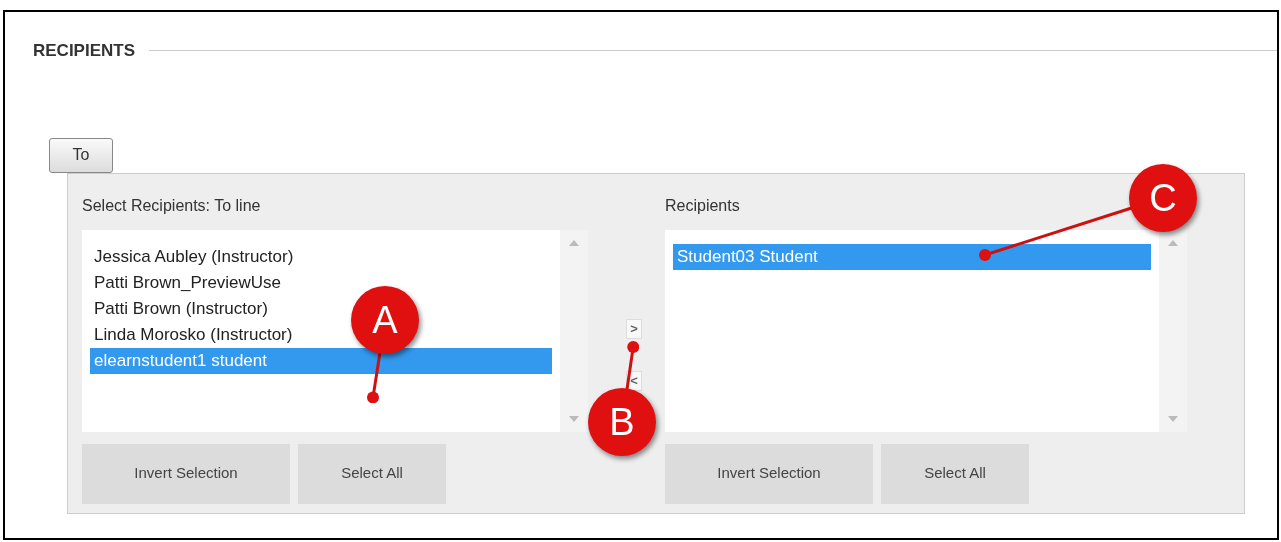  I want to click on list-label: Recipients, so click(702, 205).